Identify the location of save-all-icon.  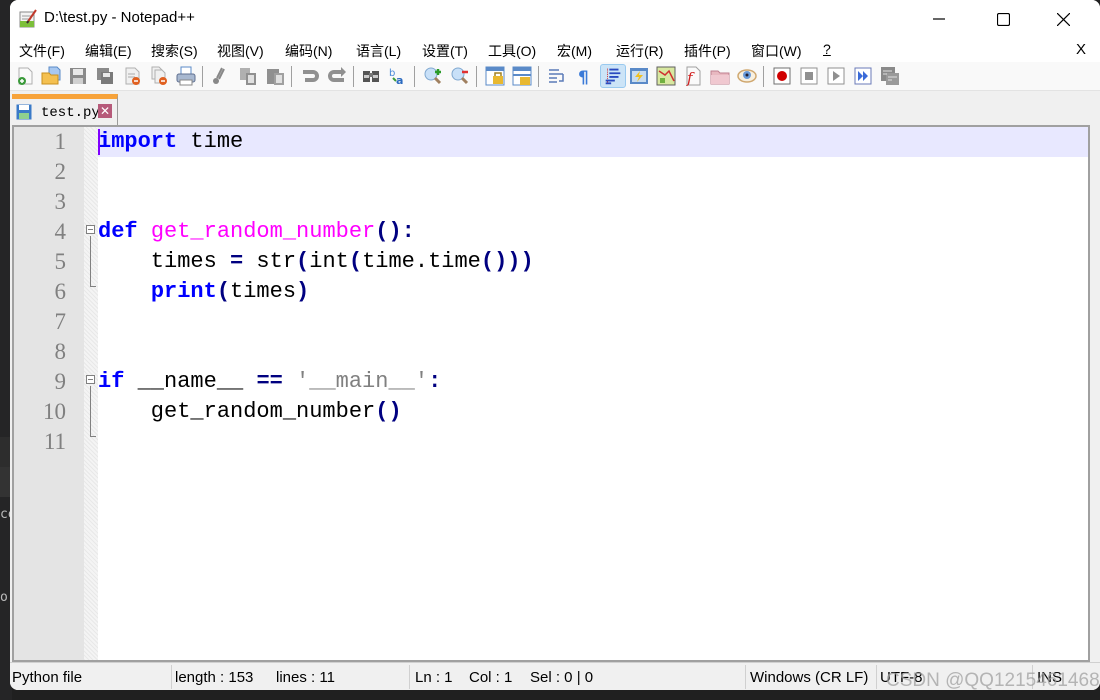
(105, 76).